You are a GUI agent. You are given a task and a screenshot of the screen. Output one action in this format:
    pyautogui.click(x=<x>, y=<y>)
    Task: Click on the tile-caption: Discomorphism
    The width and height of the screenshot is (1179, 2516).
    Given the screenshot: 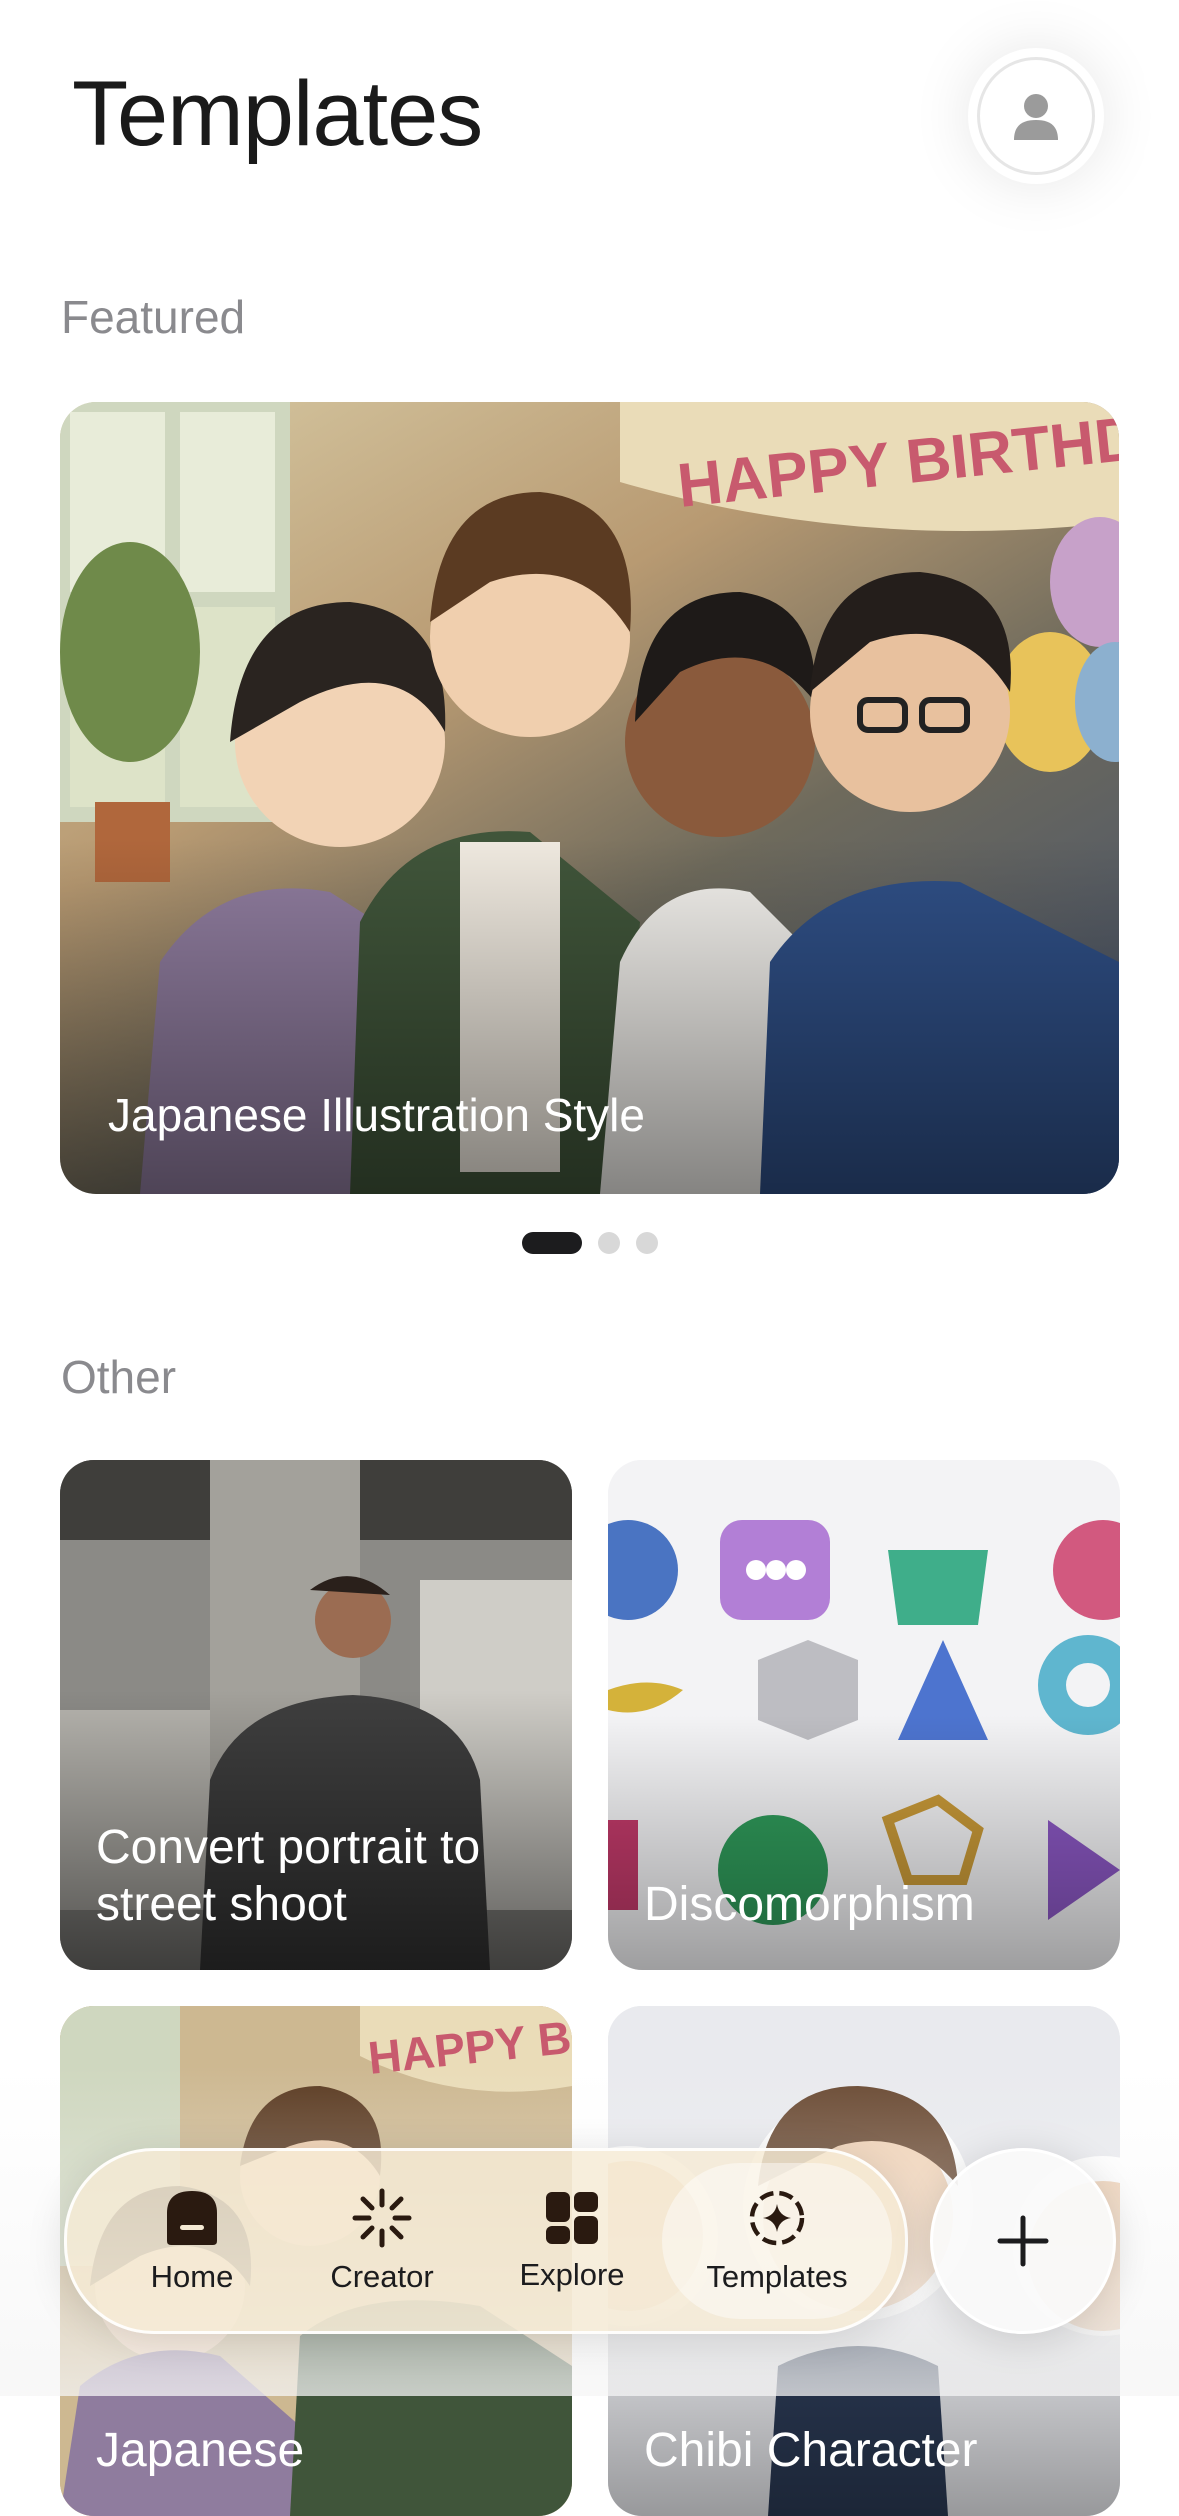 What is the action you would take?
    pyautogui.click(x=809, y=1905)
    